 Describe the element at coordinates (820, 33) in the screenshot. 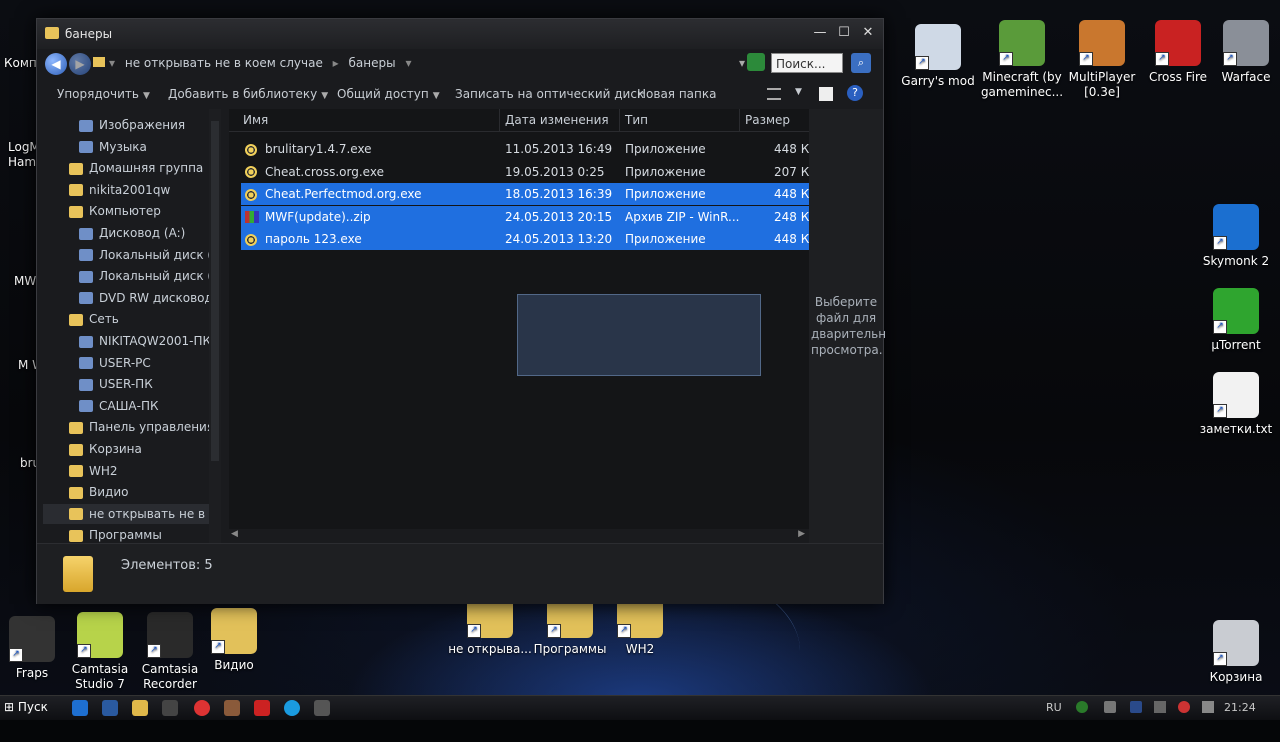

I see `minimize-button: —` at that location.